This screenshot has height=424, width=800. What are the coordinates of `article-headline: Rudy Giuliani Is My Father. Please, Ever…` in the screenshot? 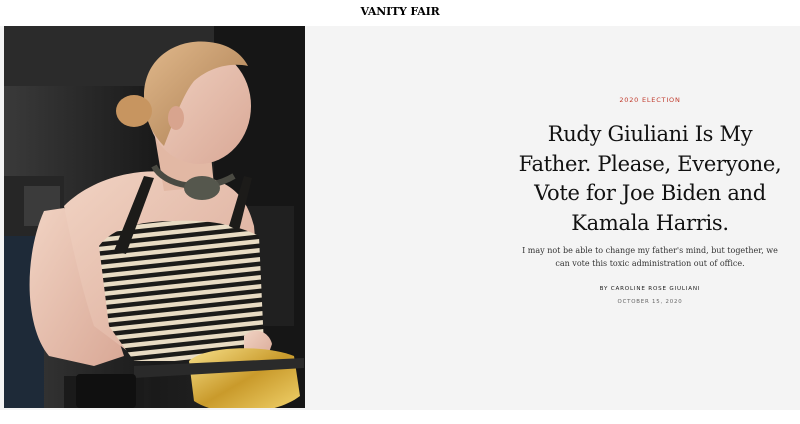 It's located at (650, 178).